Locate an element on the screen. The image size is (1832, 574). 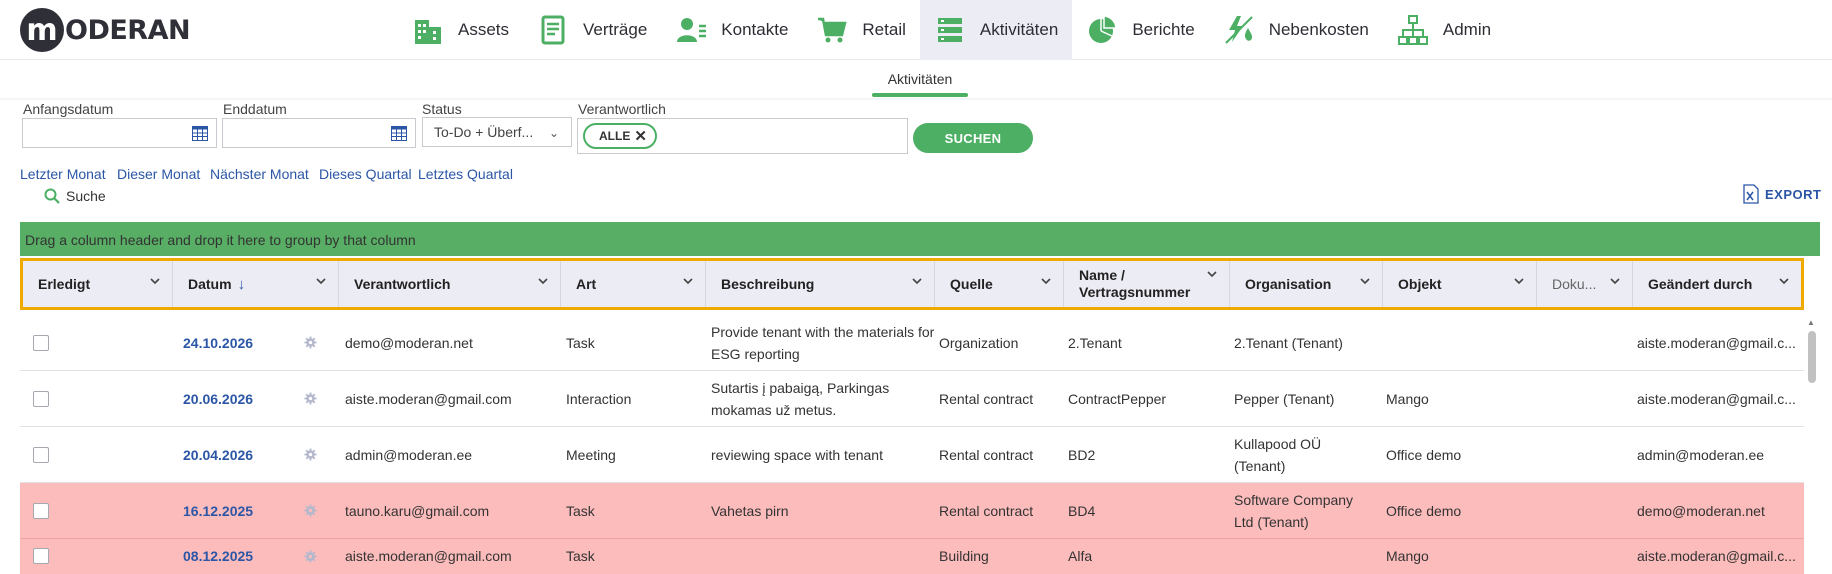
quick-filter-last-month: Letzter Monat is located at coordinates (63, 174).